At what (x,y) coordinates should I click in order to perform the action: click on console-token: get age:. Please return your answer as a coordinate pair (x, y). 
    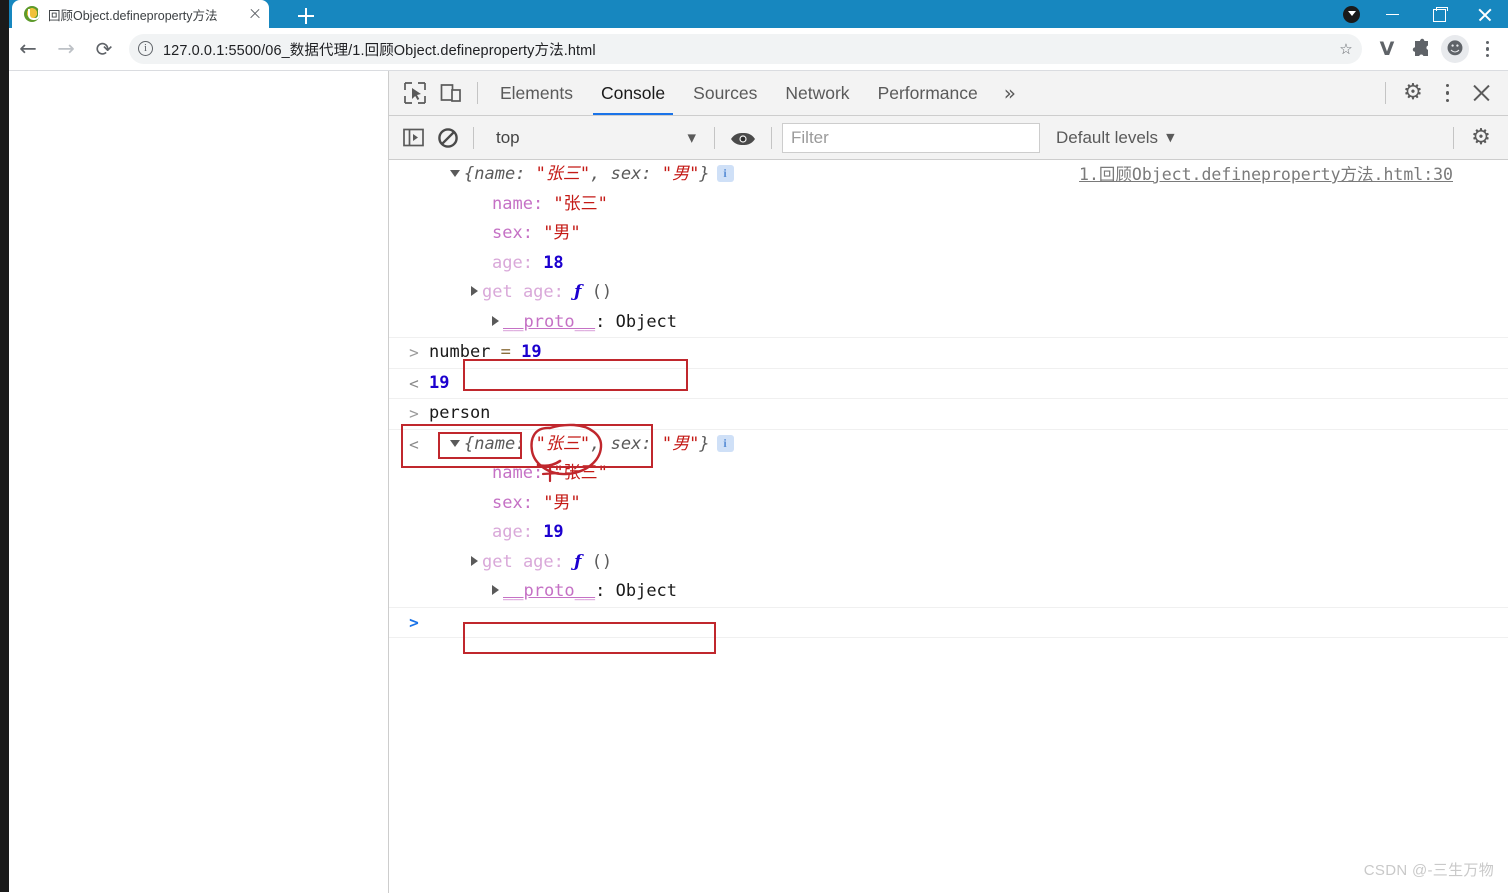
    Looking at the image, I should click on (528, 292).